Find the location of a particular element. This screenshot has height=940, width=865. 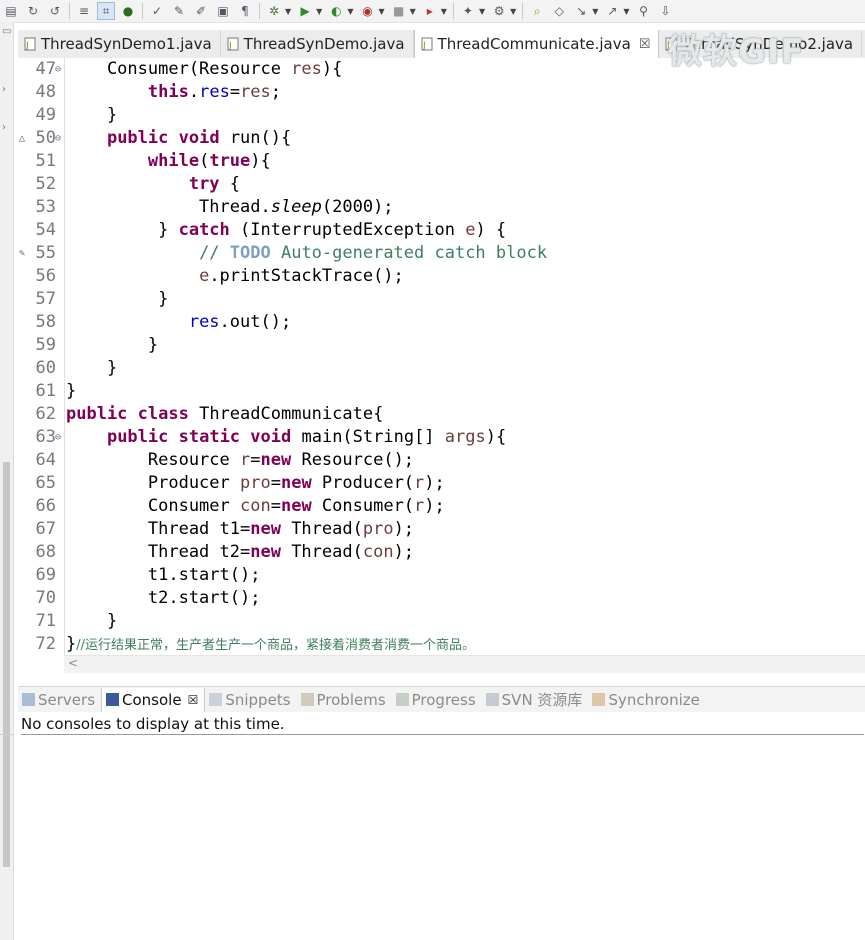

code-line: 57 } is located at coordinates (441, 299).